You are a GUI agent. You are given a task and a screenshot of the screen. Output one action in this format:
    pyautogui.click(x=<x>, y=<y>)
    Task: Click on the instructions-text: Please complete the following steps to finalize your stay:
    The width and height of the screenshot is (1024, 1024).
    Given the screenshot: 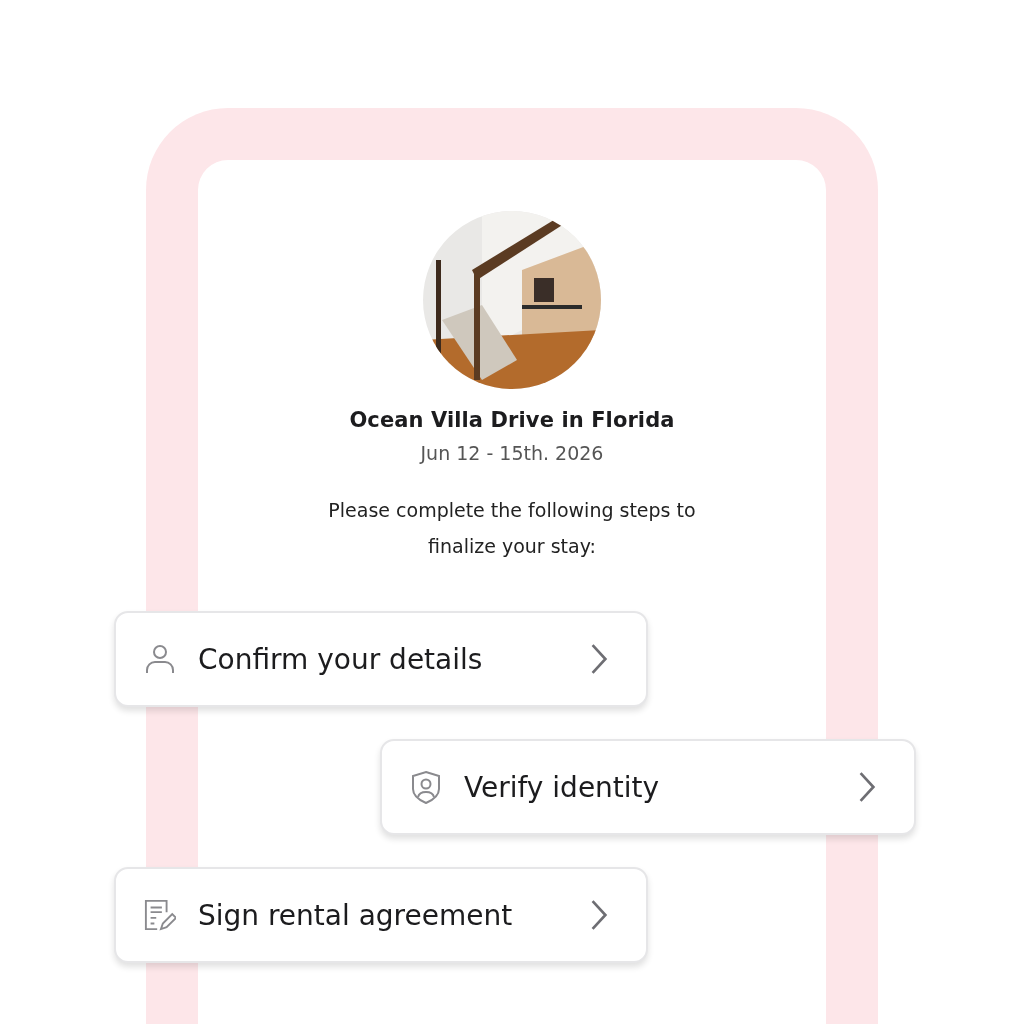 What is the action you would take?
    pyautogui.click(x=512, y=528)
    